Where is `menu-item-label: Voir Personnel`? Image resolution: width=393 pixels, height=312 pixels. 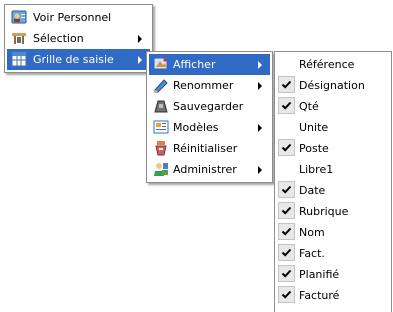
menu-item-label: Voir Personnel is located at coordinates (72, 17).